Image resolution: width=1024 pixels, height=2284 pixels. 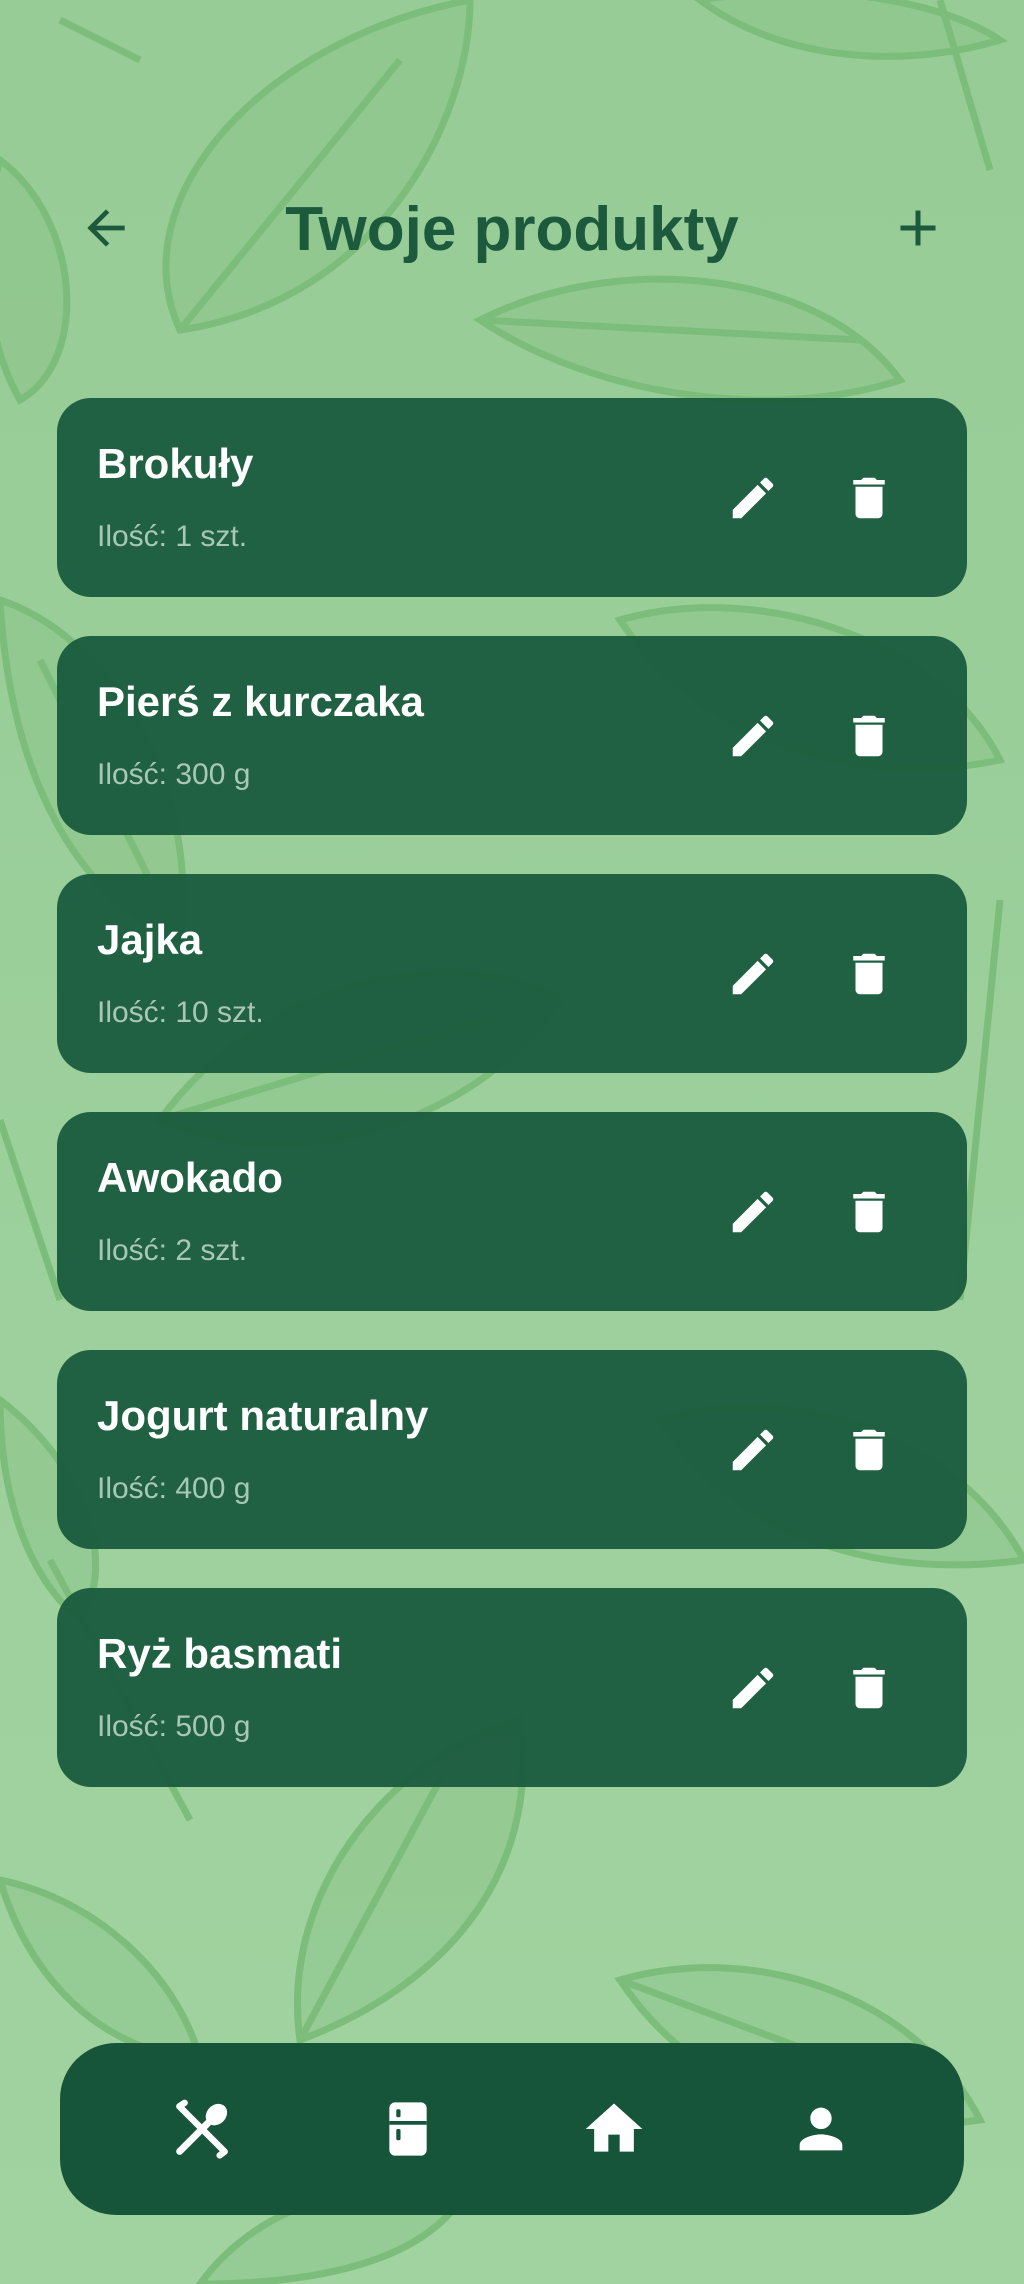 What do you see at coordinates (174, 774) in the screenshot?
I see `product-quantity: Ilość: 300 g` at bounding box center [174, 774].